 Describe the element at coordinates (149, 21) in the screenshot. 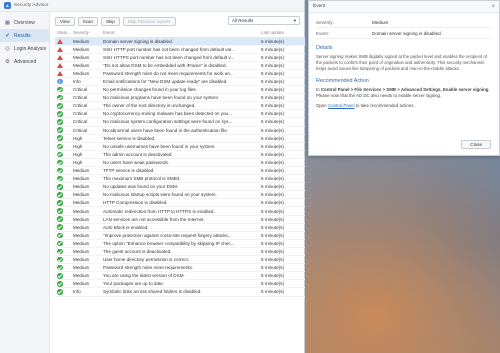

I see `skip-previous-reports-button: Skip Previous reports` at that location.